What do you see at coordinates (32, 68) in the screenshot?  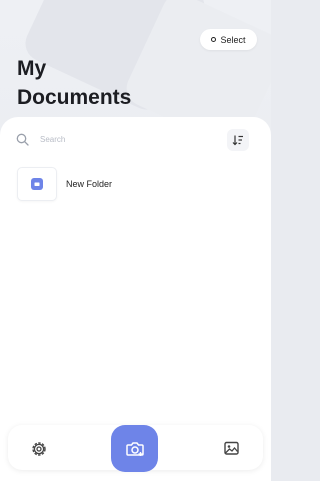 I see `page-title-line1: My` at bounding box center [32, 68].